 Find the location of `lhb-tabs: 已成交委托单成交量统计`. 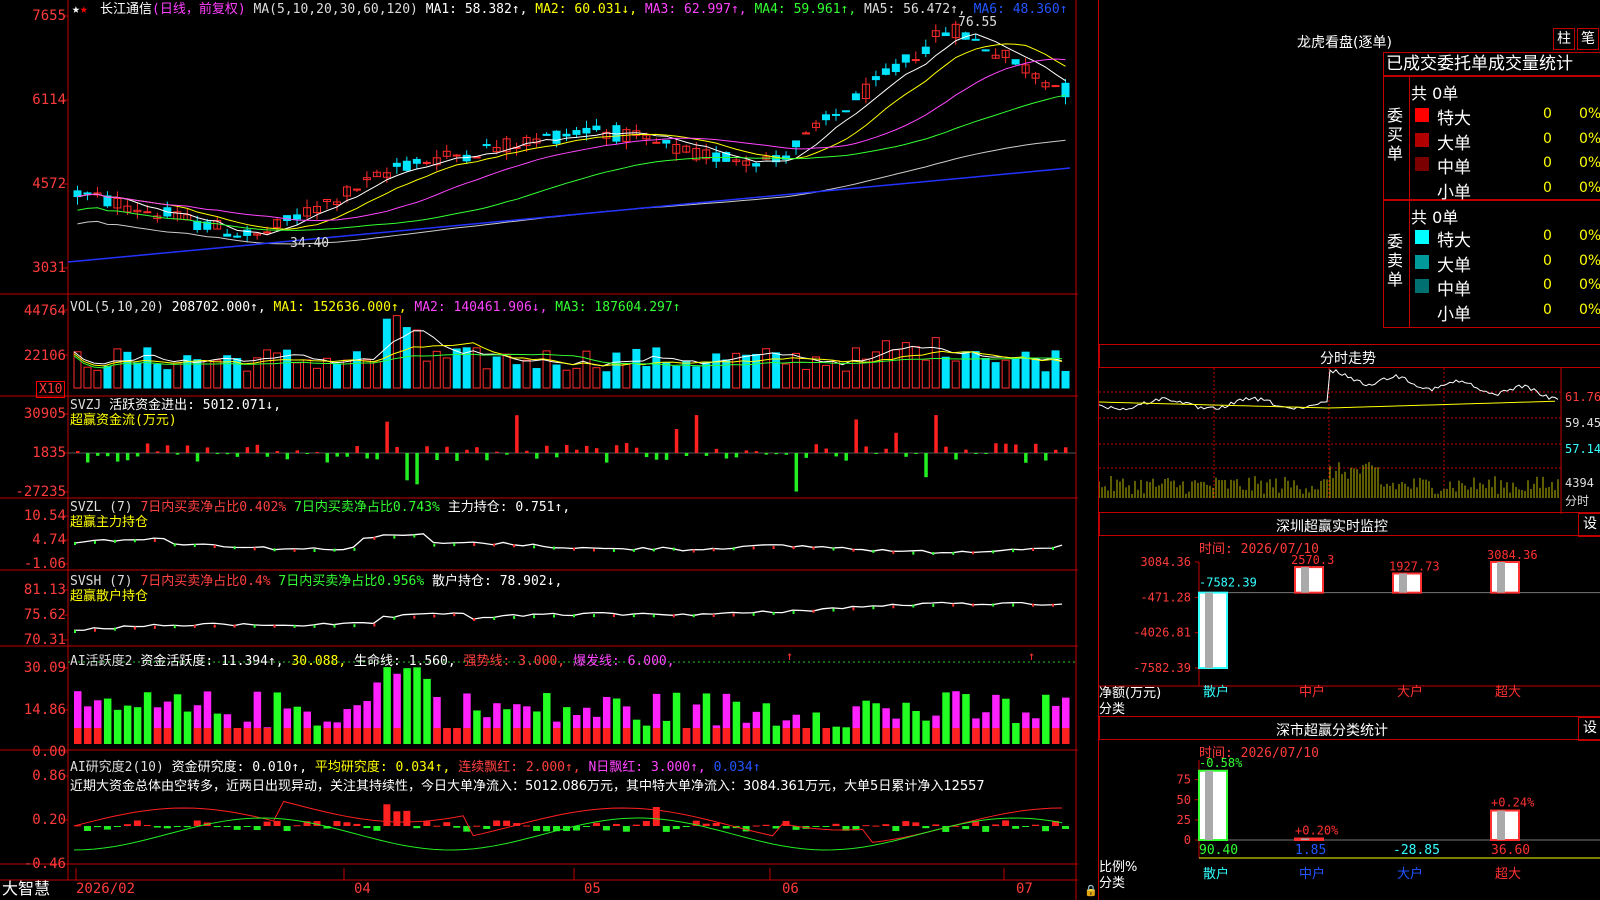

lhb-tabs: 已成交委托单成交量统计 is located at coordinates (1491, 64).